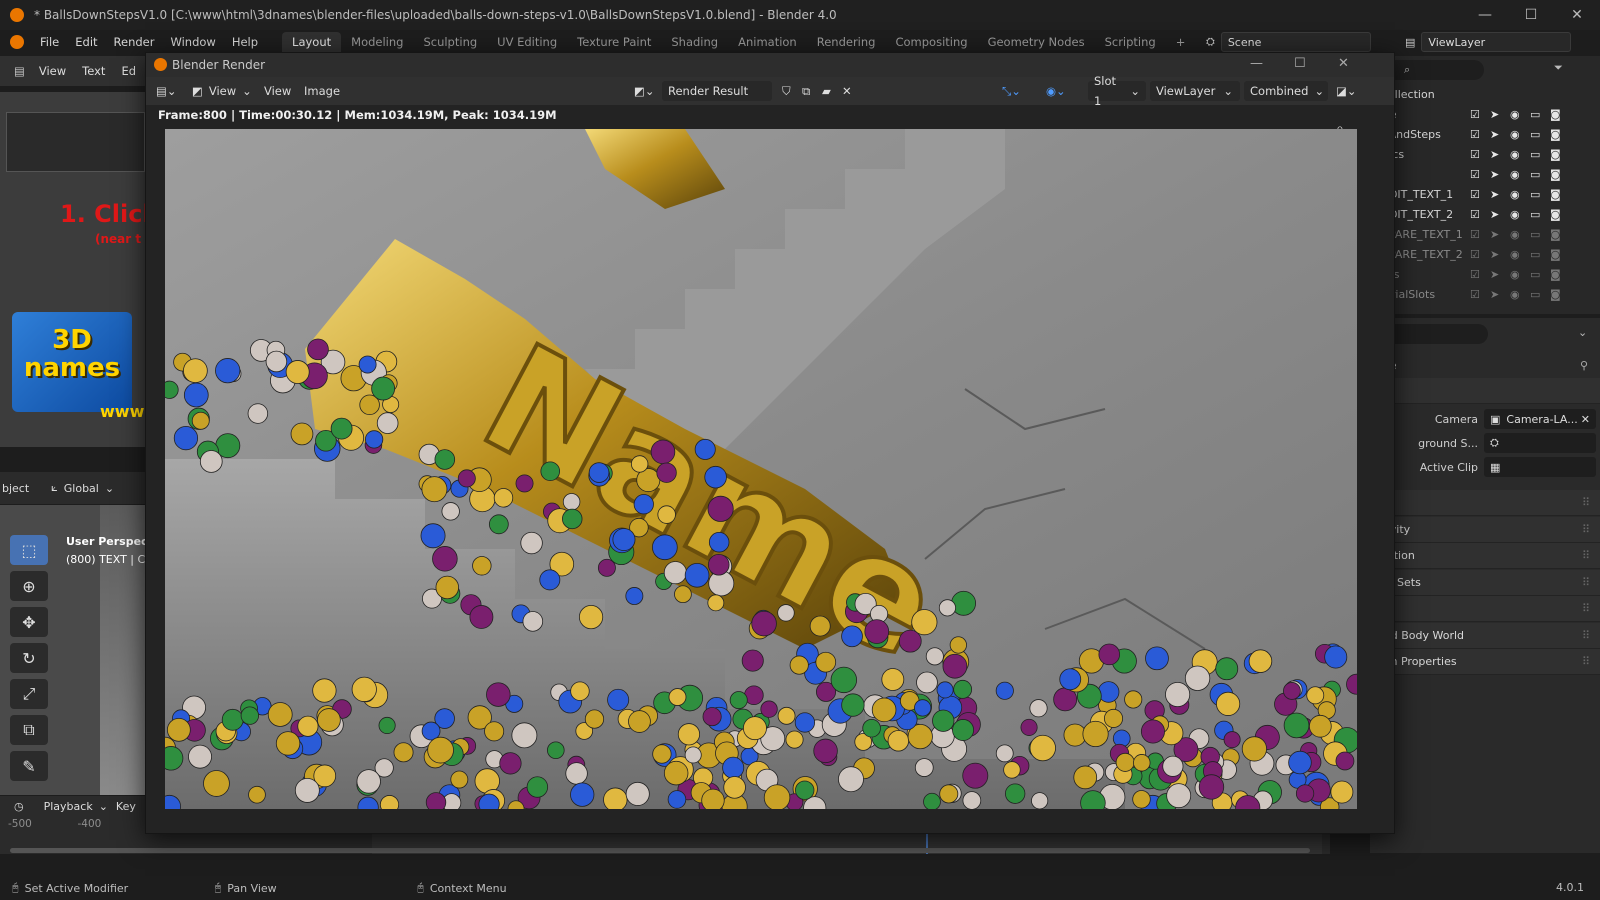 The height and width of the screenshot is (900, 1600). What do you see at coordinates (126, 806) in the screenshot?
I see `keying-menu: Key` at bounding box center [126, 806].